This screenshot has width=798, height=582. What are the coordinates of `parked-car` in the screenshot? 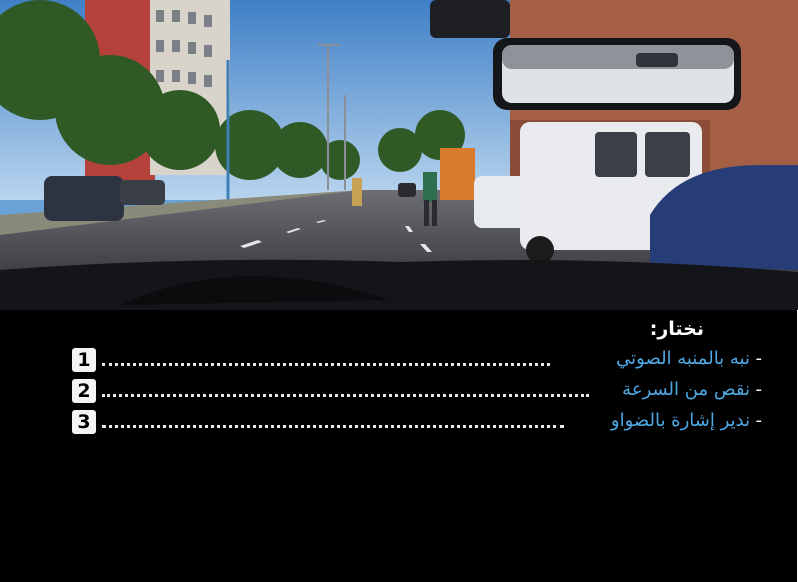 It's located at (84, 198).